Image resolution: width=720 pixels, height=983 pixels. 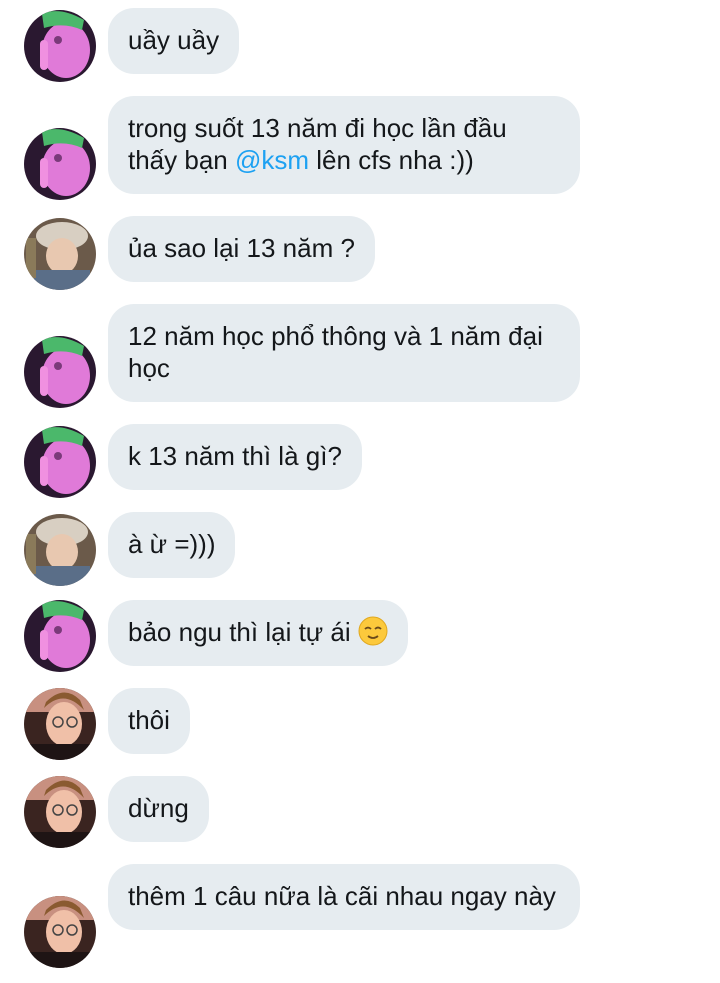 What do you see at coordinates (360, 45) in the screenshot?
I see `message-row: uầy uầy` at bounding box center [360, 45].